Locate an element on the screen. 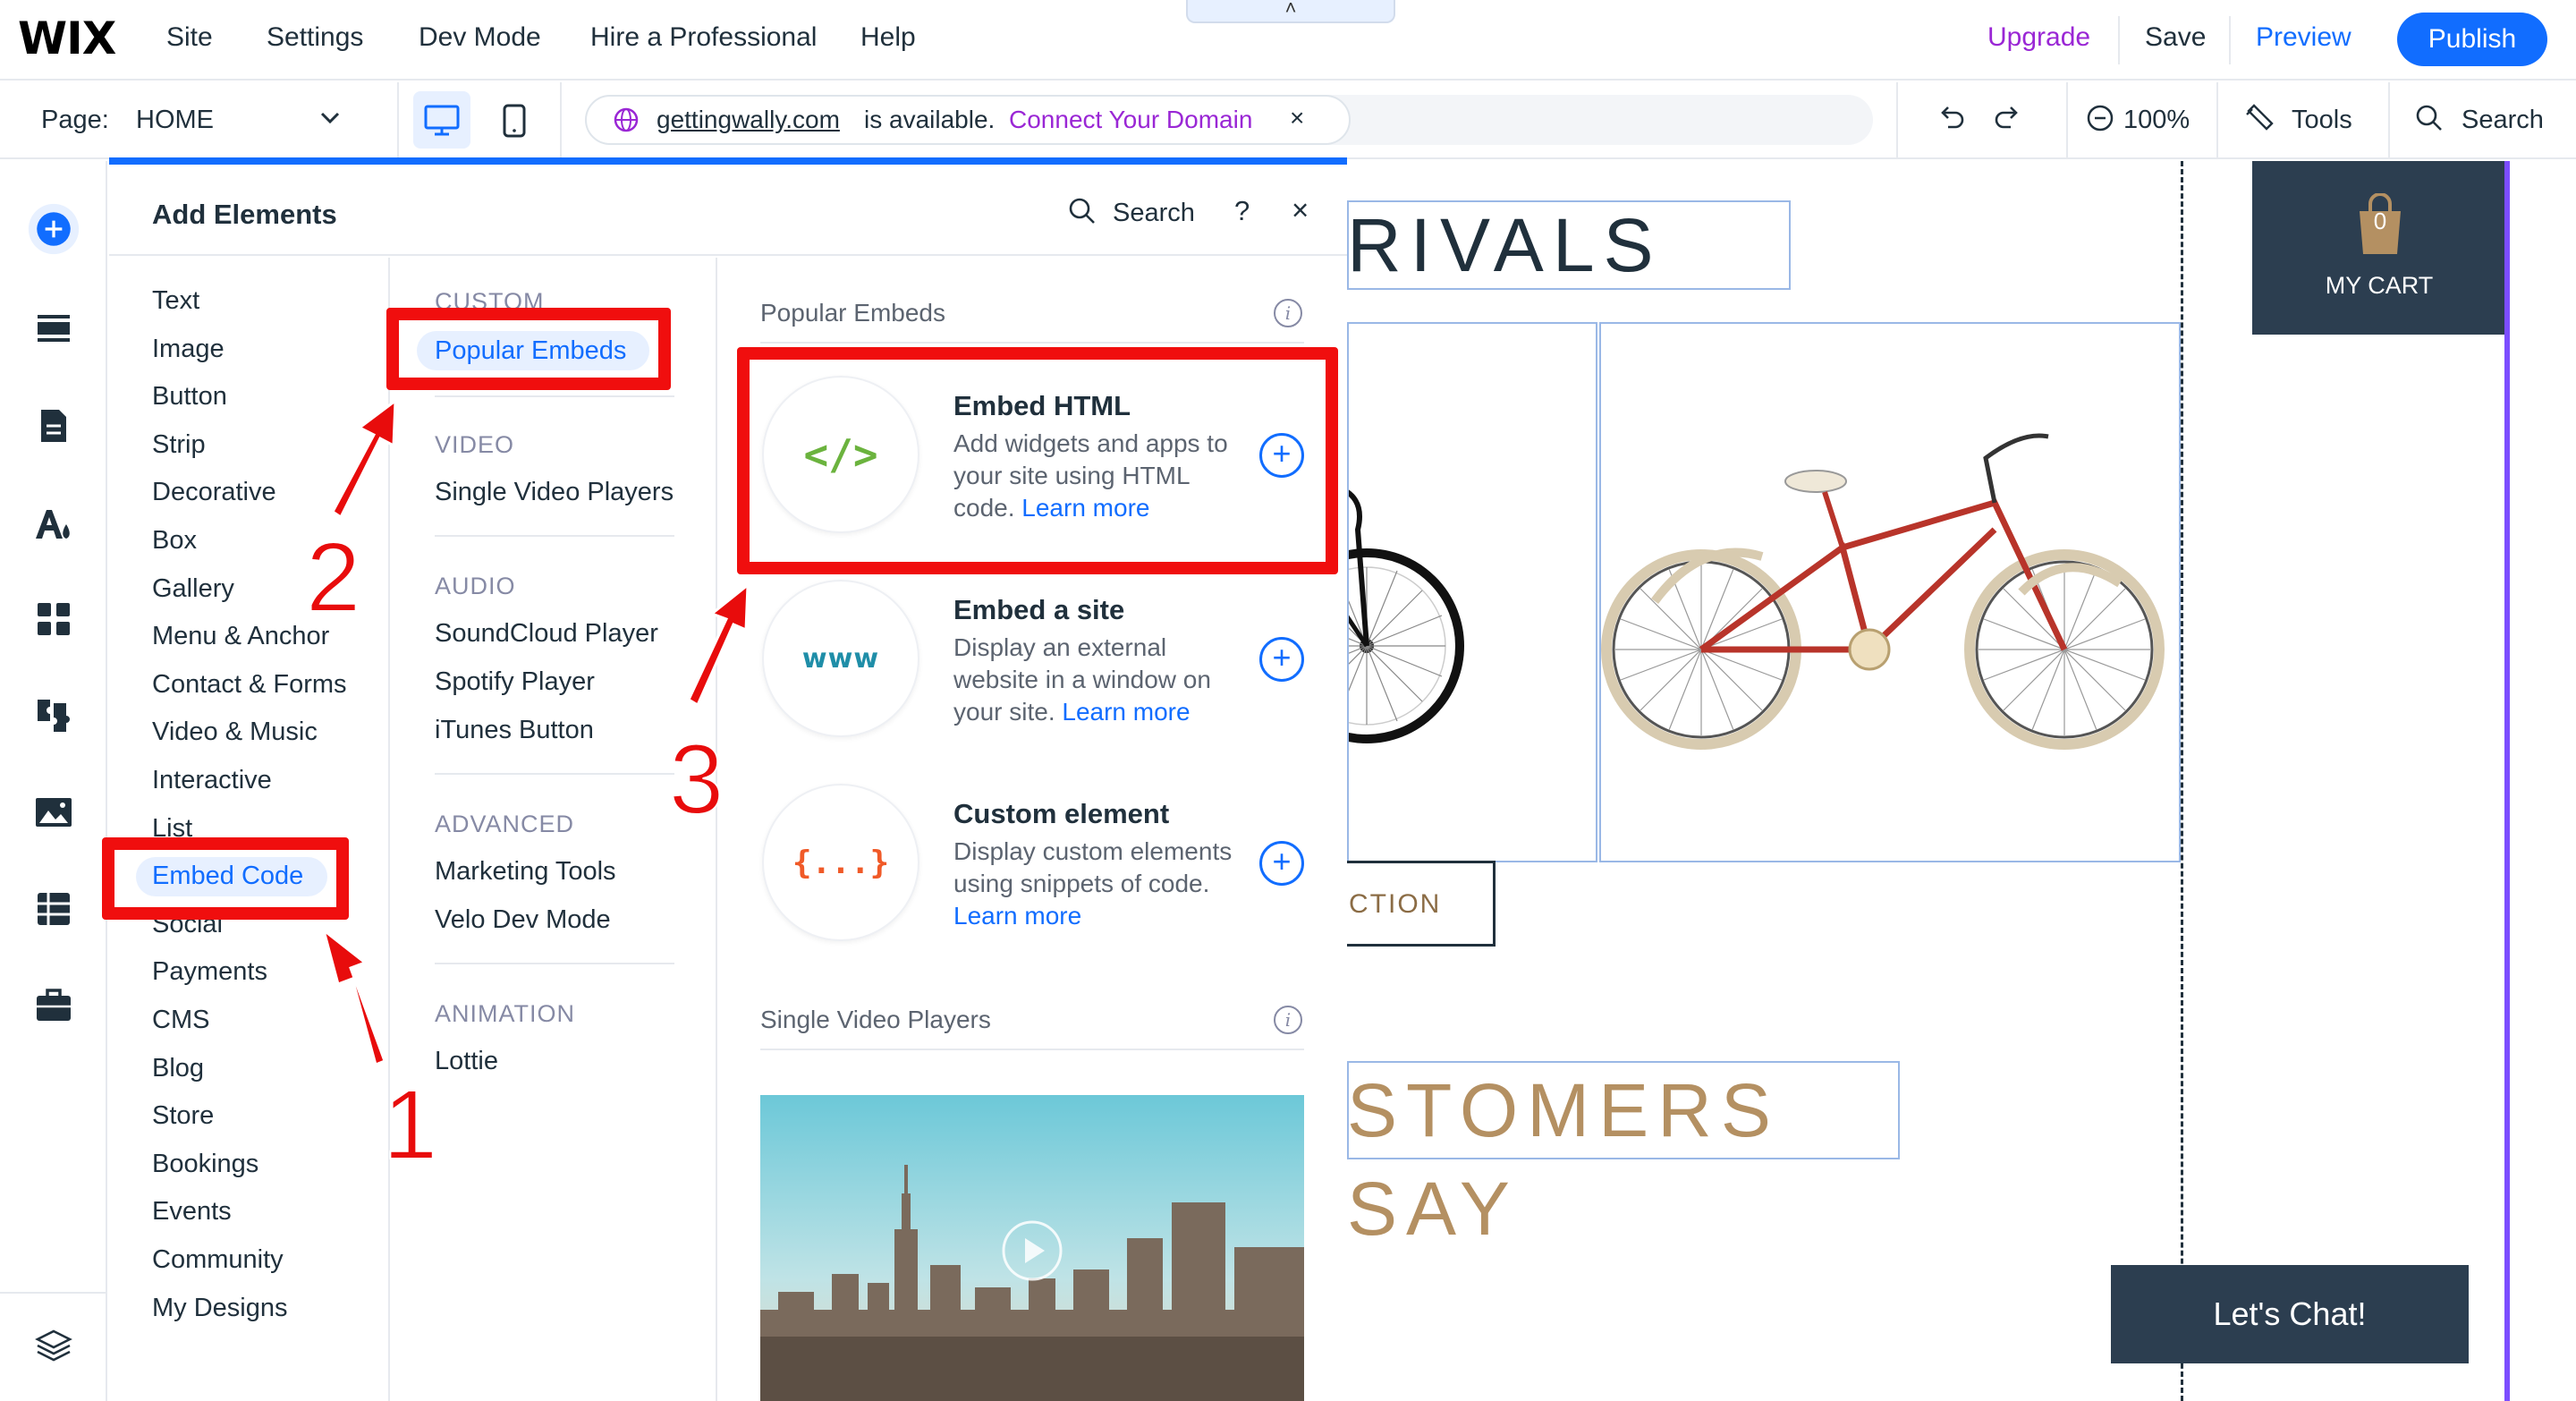 This screenshot has width=2576, height=1401. annotation-number-3: 3 is located at coordinates (696, 780).